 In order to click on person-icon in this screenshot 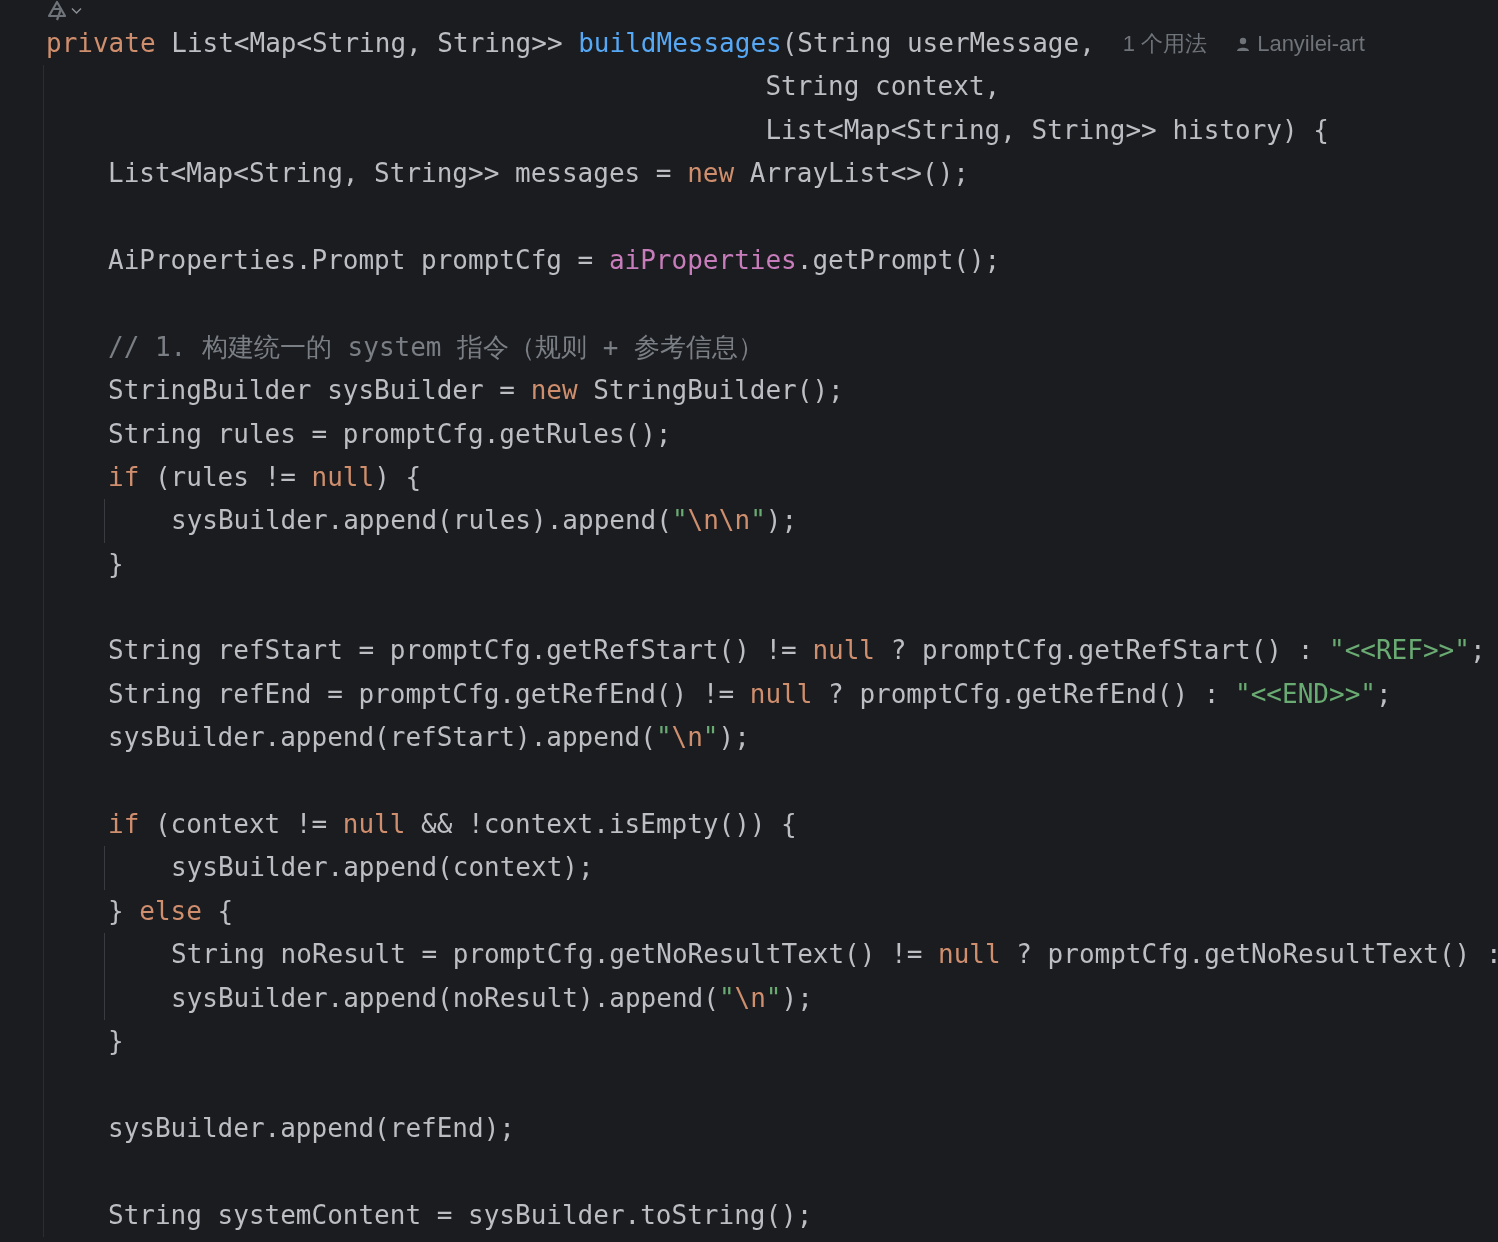, I will do `click(1243, 43)`.